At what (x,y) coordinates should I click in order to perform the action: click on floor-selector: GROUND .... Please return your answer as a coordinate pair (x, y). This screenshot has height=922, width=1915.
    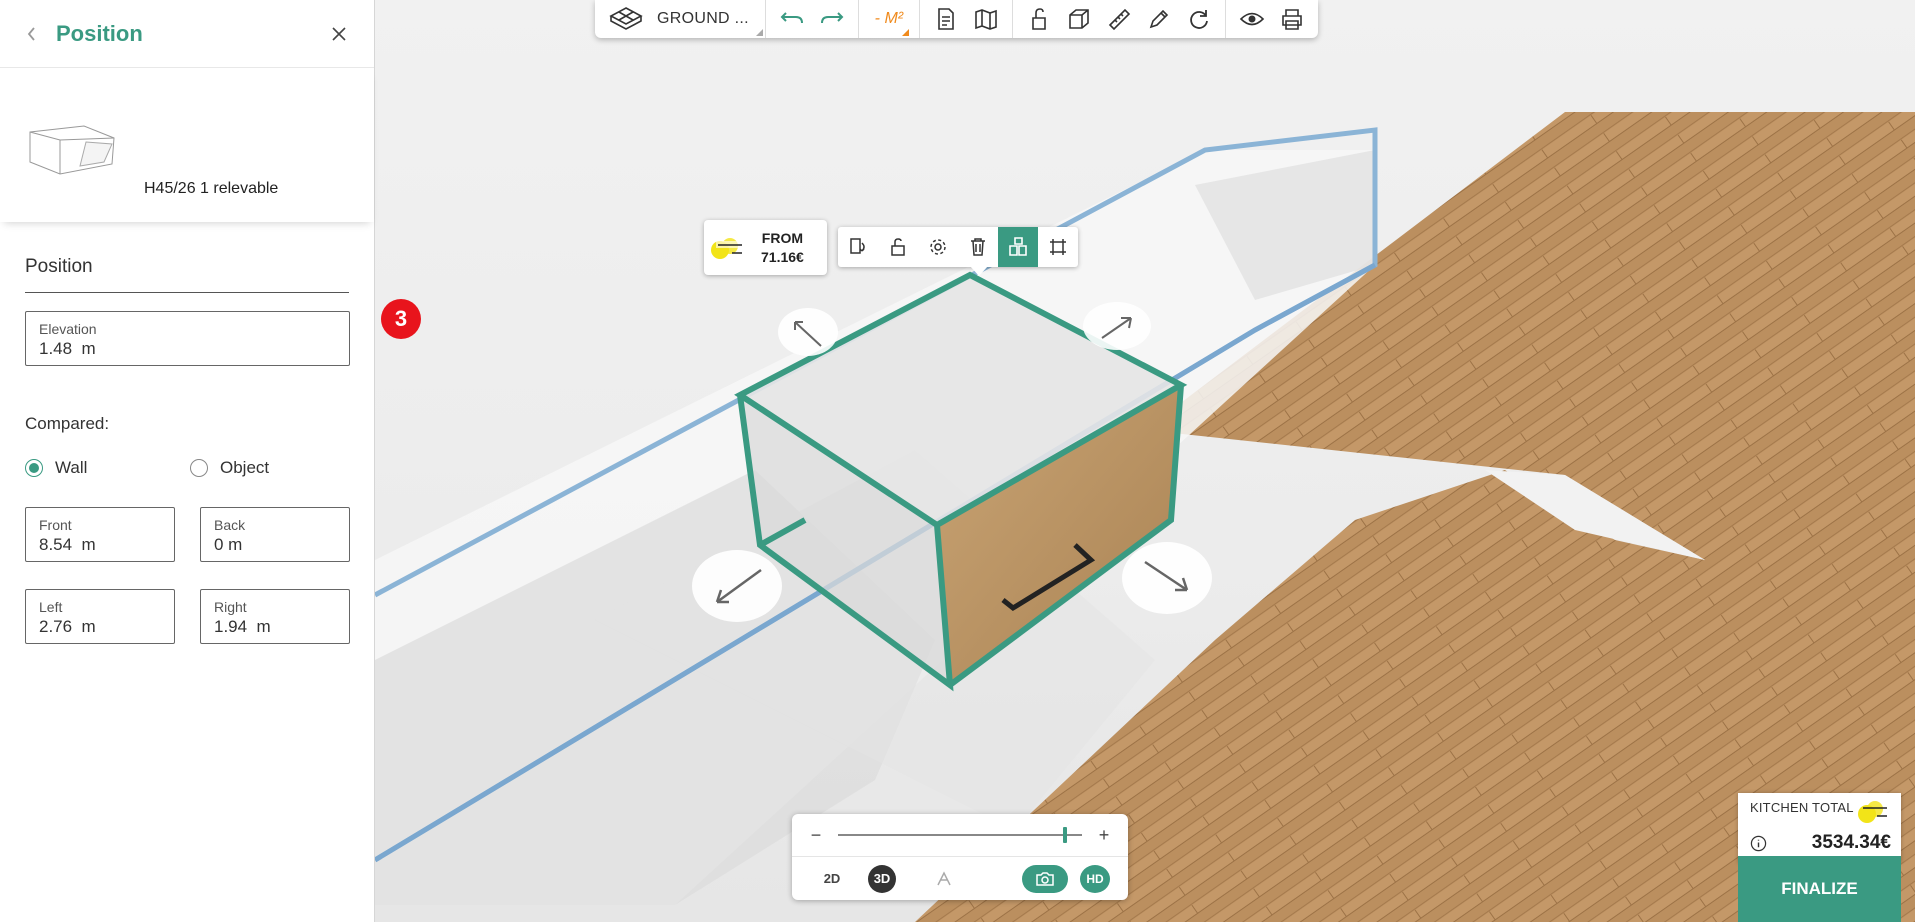
    Looking at the image, I should click on (680, 19).